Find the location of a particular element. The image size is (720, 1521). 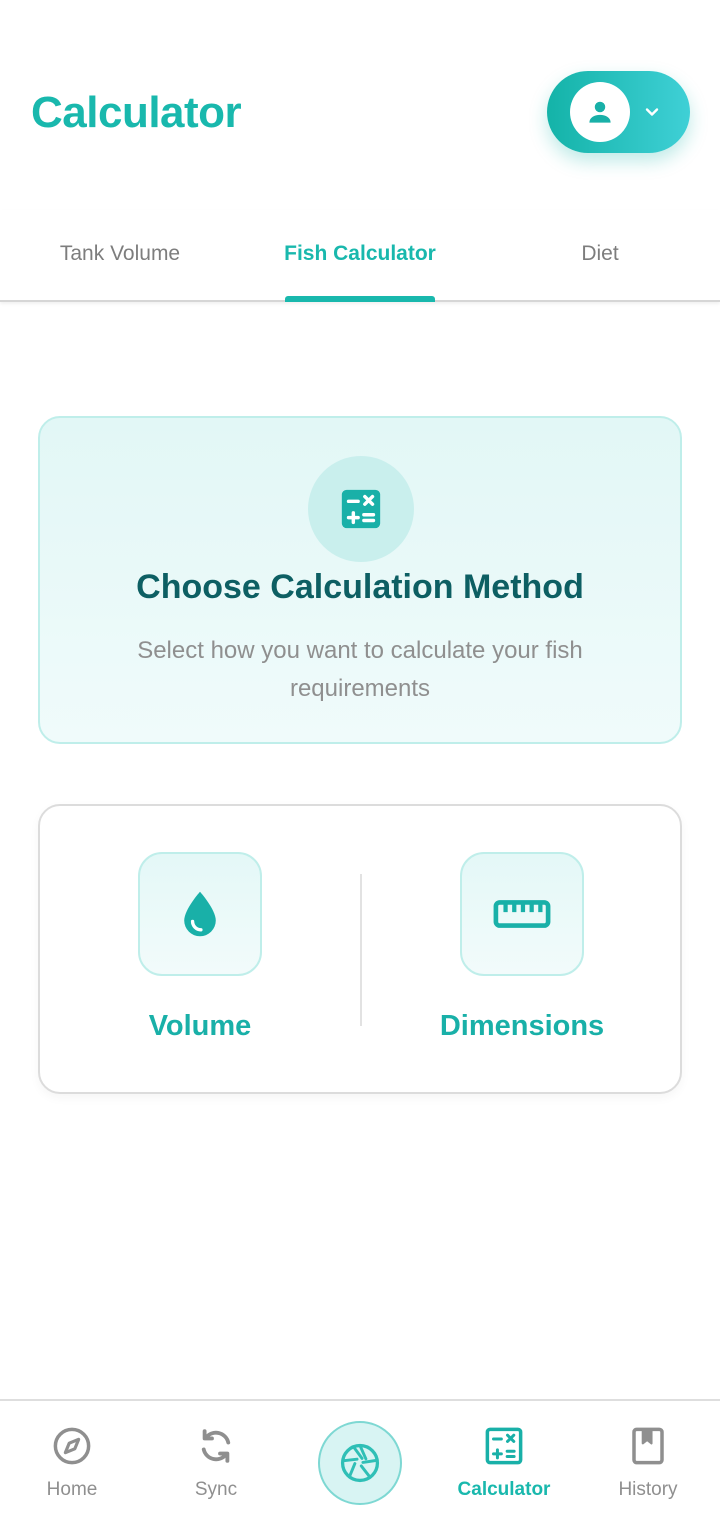

ruler-icon is located at coordinates (522, 914).